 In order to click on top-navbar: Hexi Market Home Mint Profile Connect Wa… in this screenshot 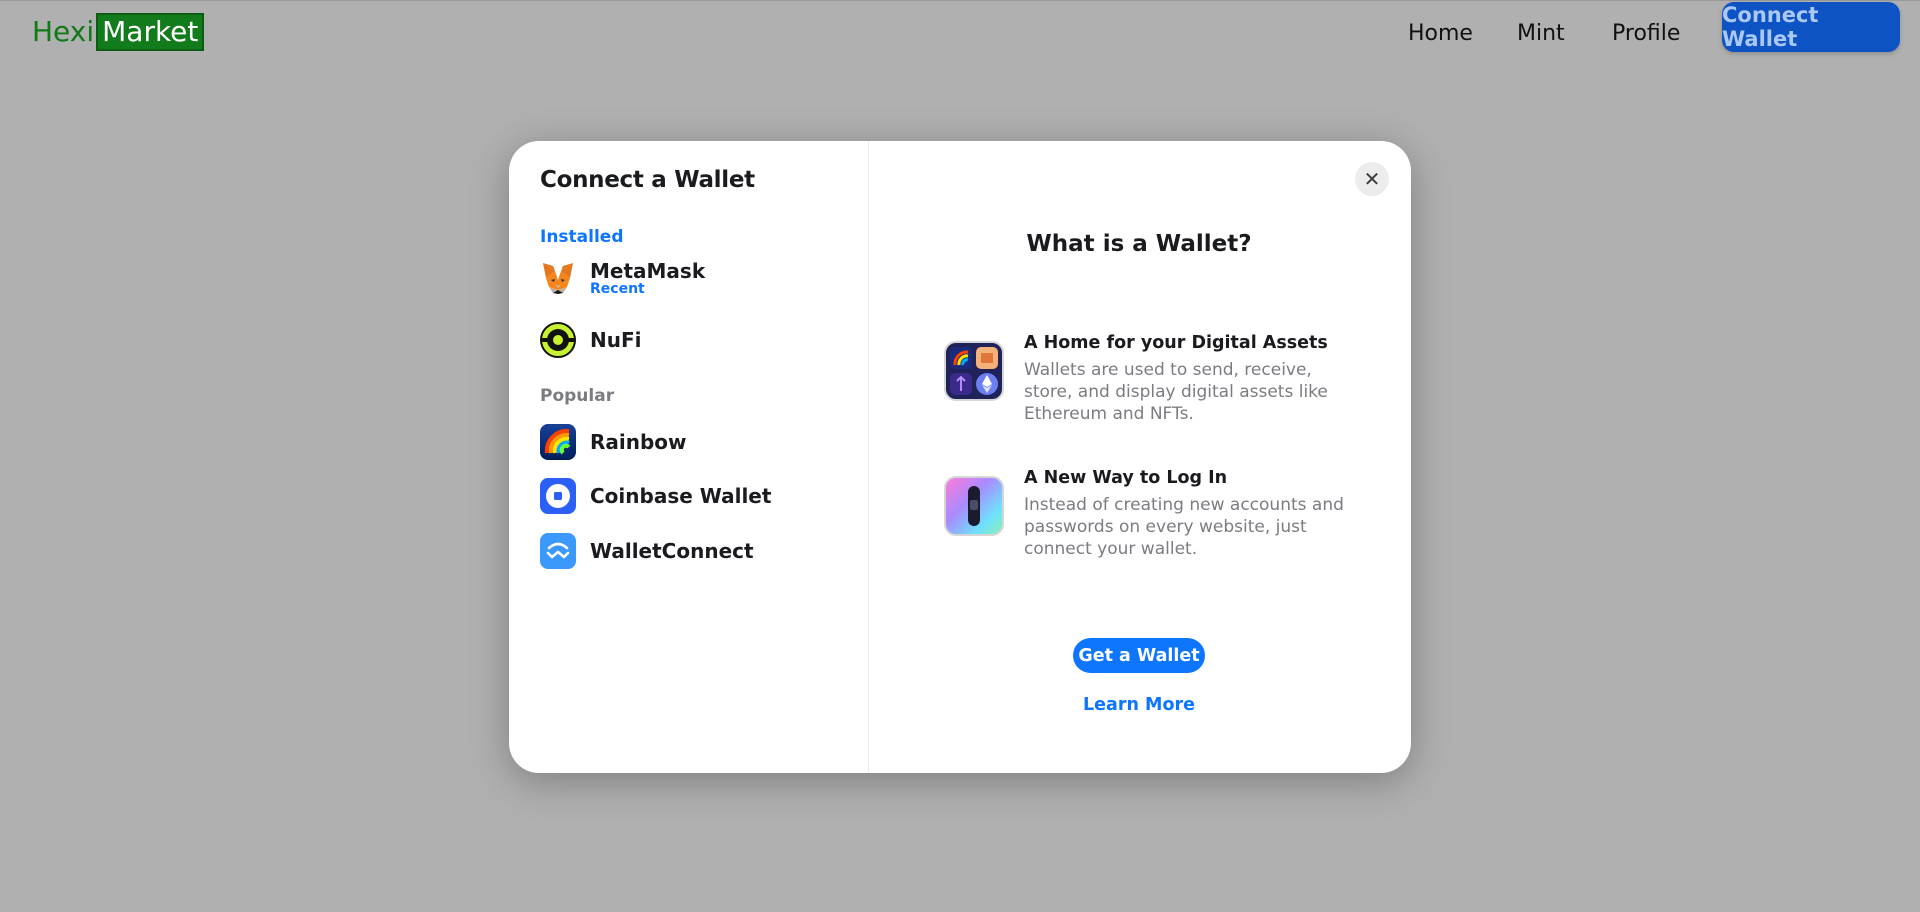, I will do `click(960, 32)`.